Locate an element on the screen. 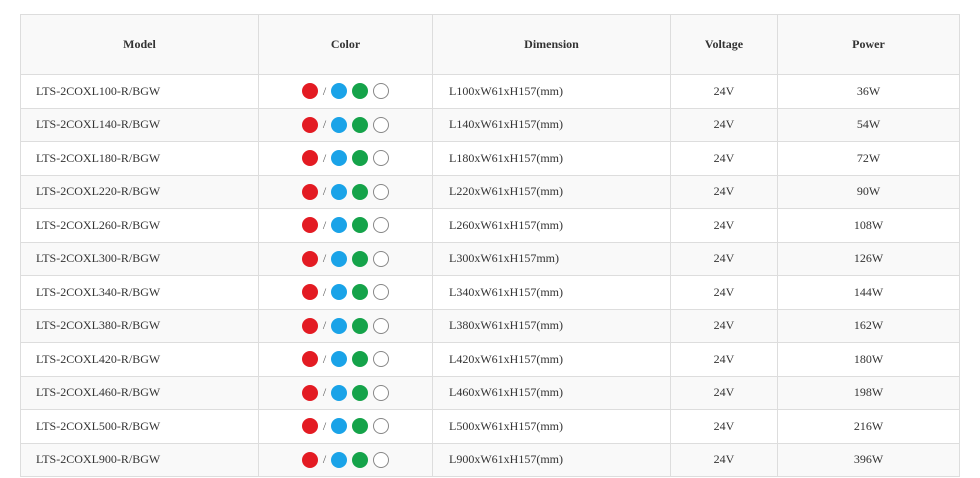 The height and width of the screenshot is (478, 980). cell-dimension: L180xW61xH157(mm) is located at coordinates (551, 158).